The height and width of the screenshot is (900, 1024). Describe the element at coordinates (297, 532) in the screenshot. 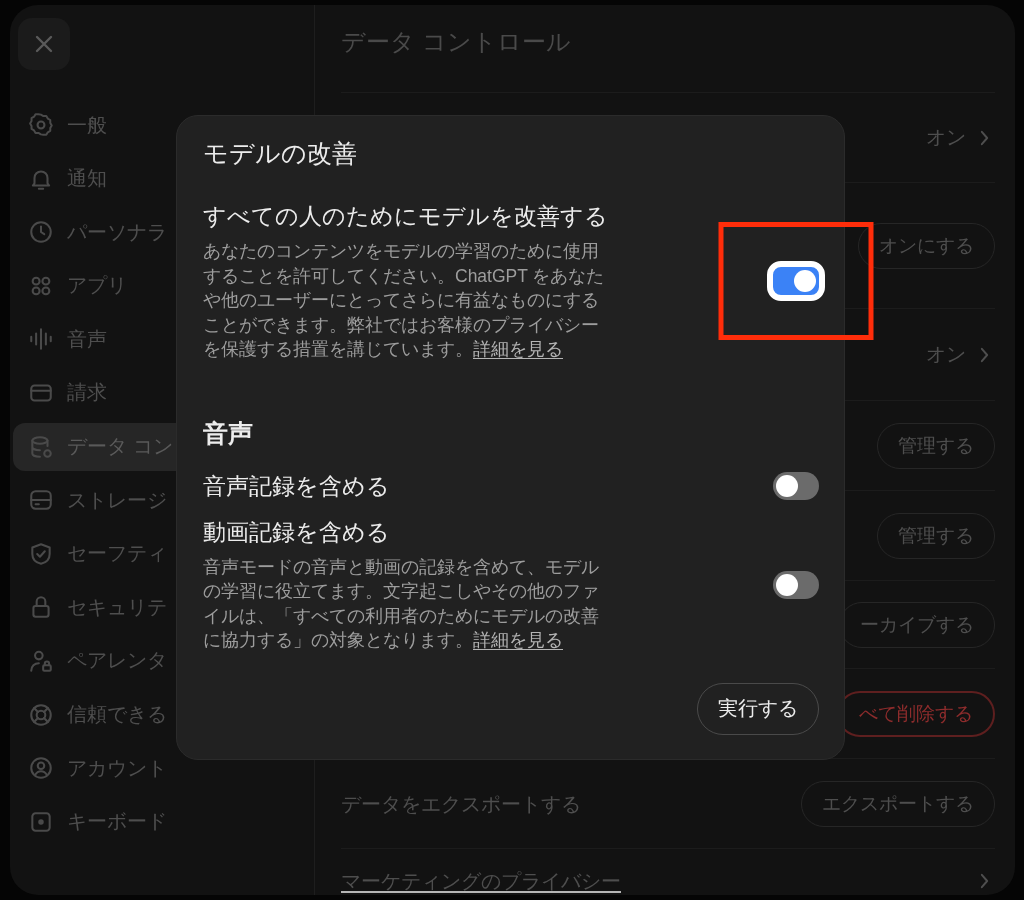

I see `setting-title: 動画記録を含める` at that location.